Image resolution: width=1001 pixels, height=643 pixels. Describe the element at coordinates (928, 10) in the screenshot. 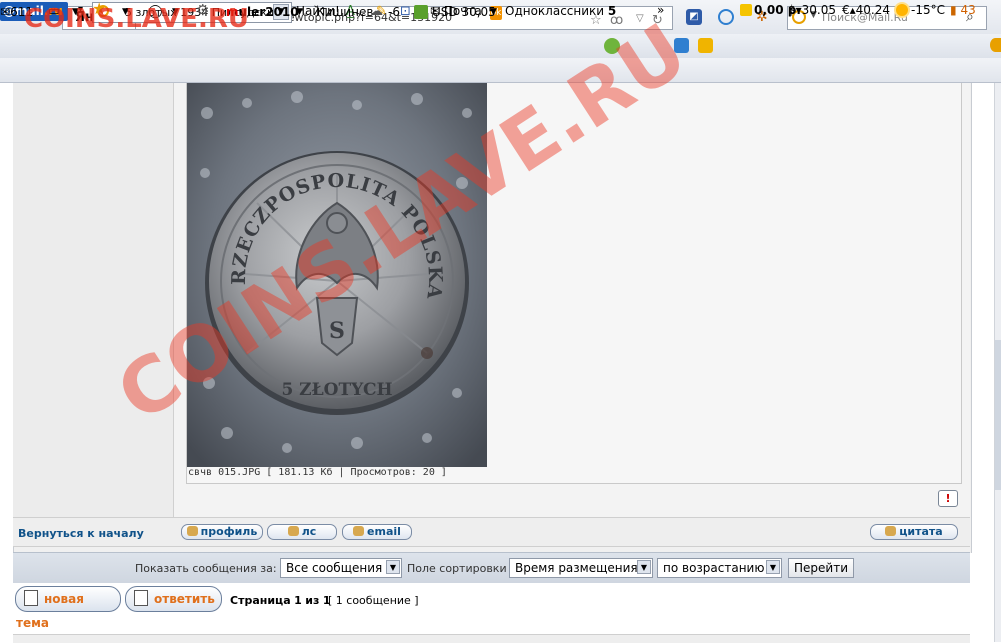

I see `weather-value: -15°C` at that location.